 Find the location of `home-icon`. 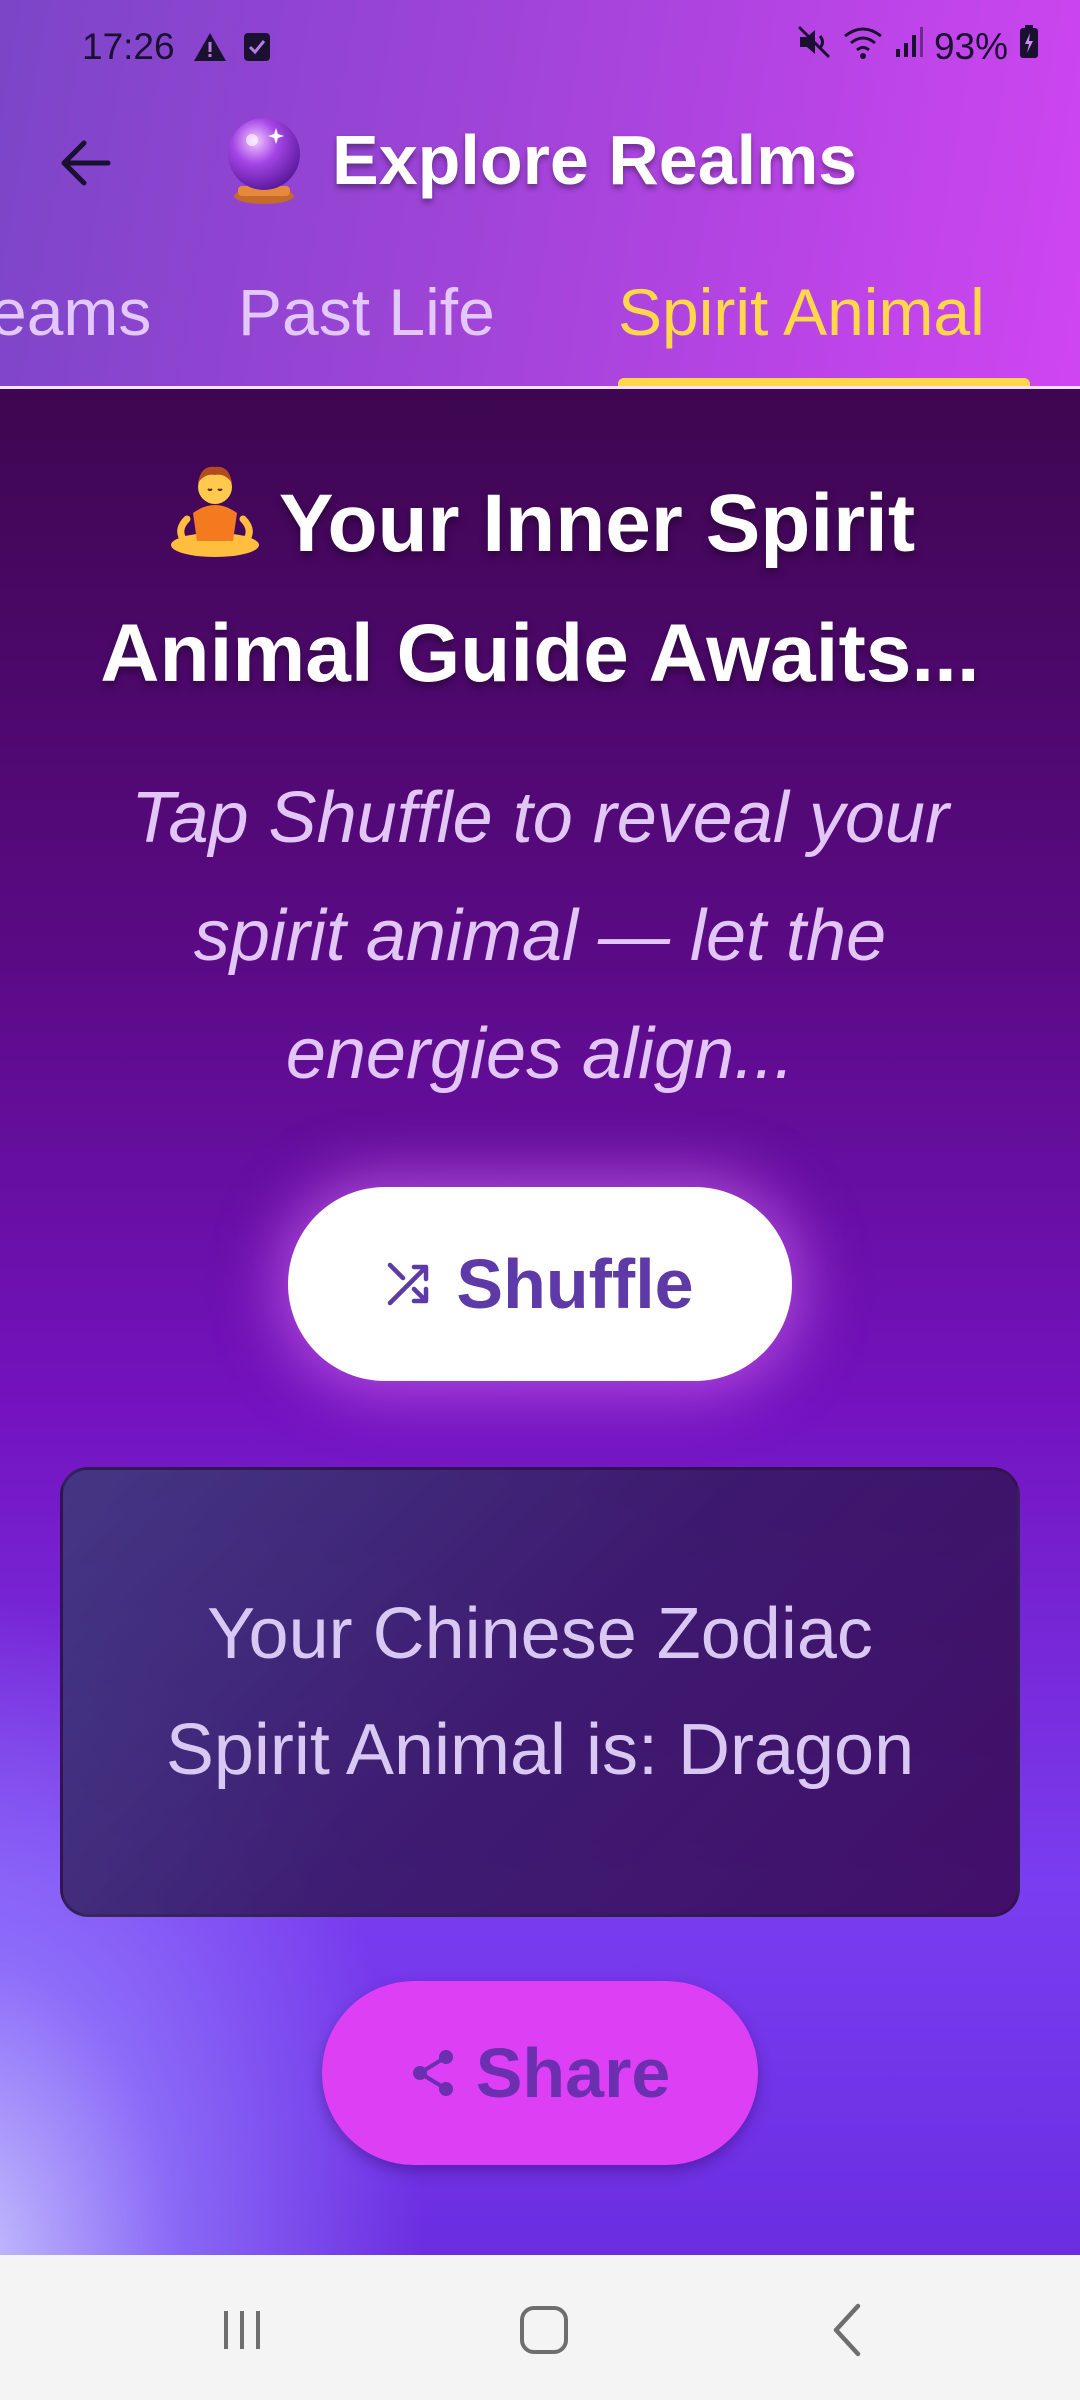

home-icon is located at coordinates (544, 2330).